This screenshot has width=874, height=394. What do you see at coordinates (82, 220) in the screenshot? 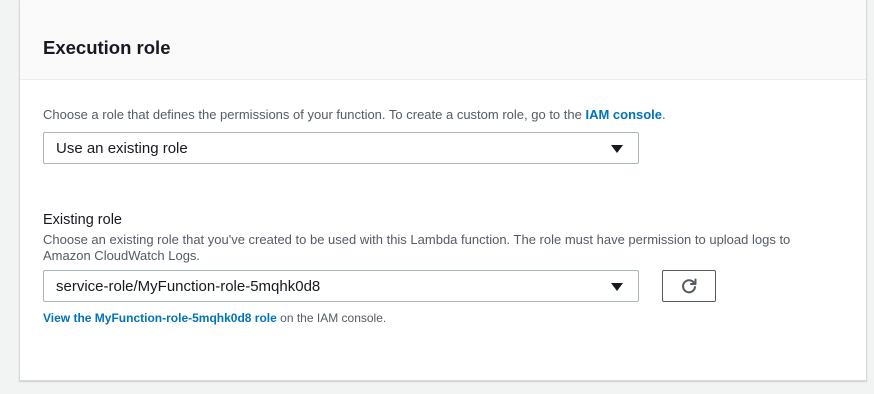
I see `existing-role-label: Existing role` at bounding box center [82, 220].